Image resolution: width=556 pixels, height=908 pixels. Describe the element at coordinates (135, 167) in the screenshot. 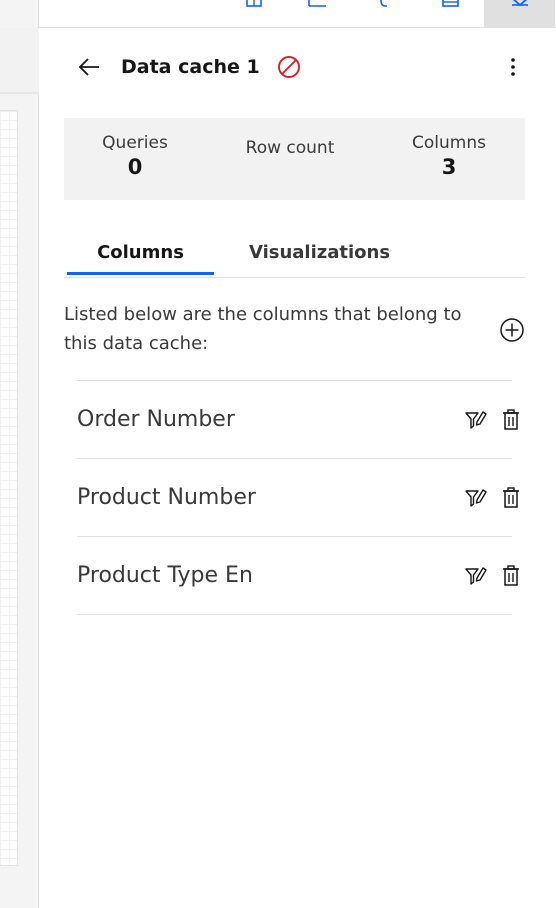

I see `stat-queries-value: 0` at that location.